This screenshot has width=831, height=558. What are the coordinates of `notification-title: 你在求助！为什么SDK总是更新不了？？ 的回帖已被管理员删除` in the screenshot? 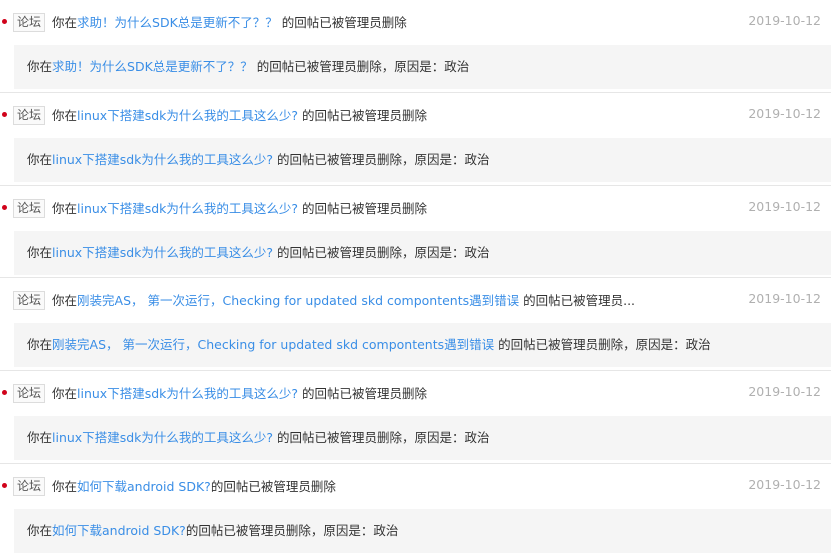 It's located at (229, 23).